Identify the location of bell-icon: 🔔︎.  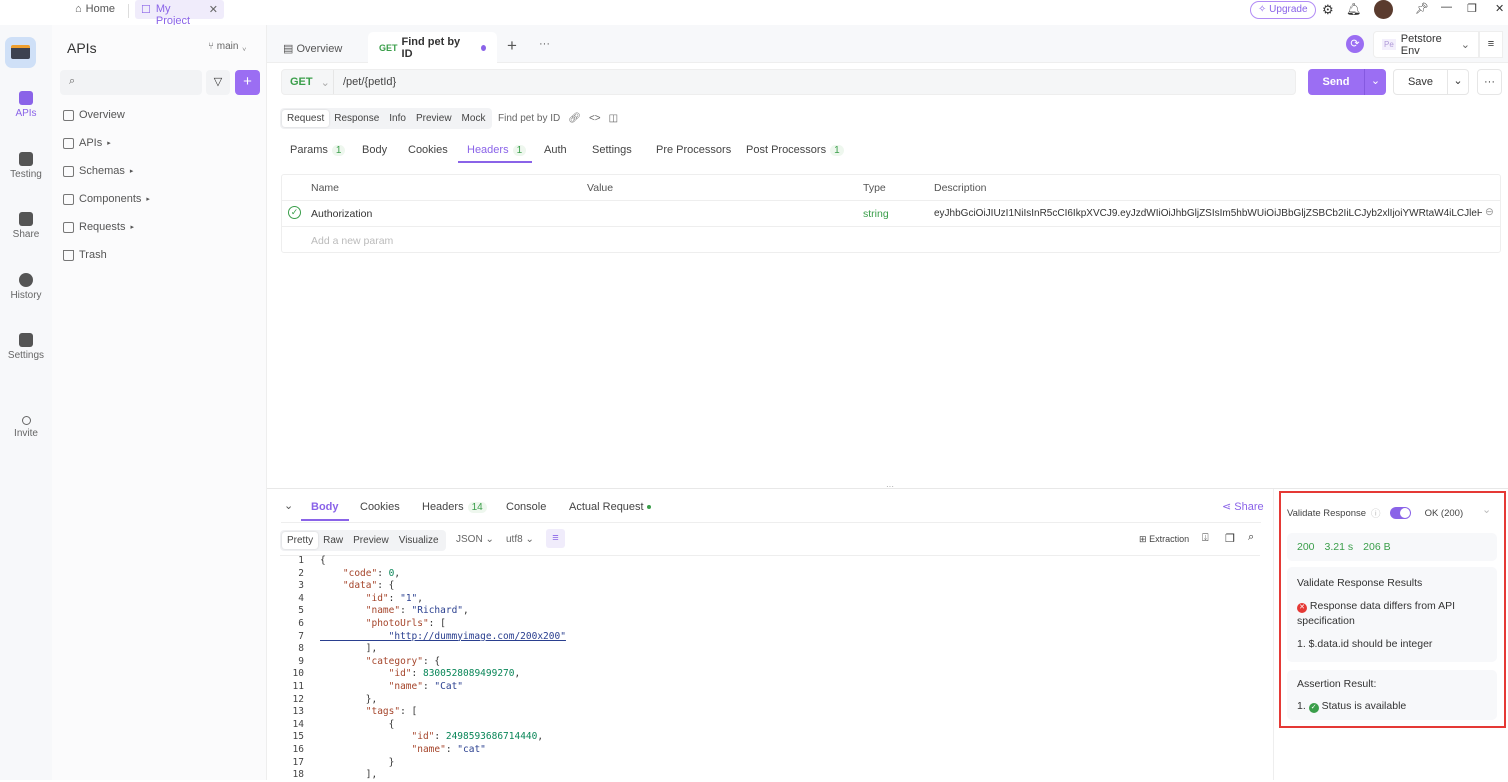
(1353, 9).